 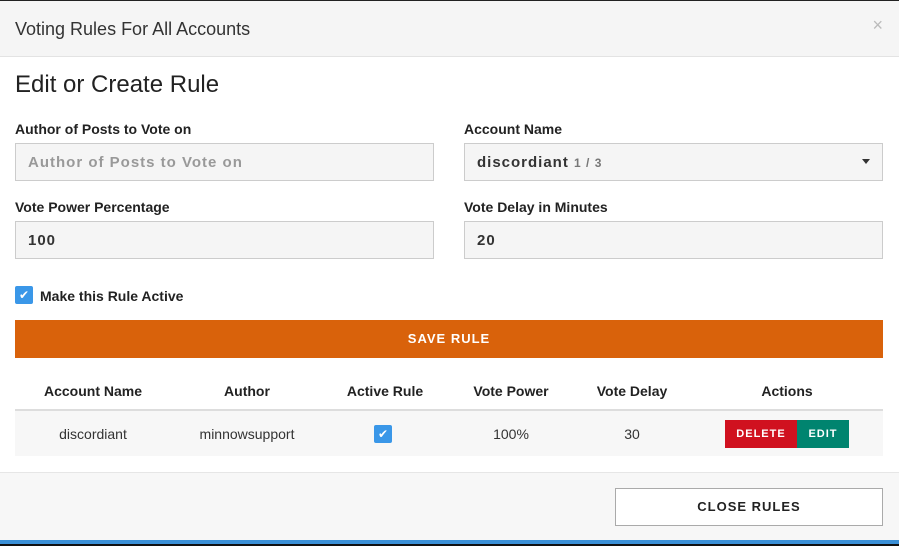 I want to click on cell-author: minnowsupport, so click(x=247, y=434).